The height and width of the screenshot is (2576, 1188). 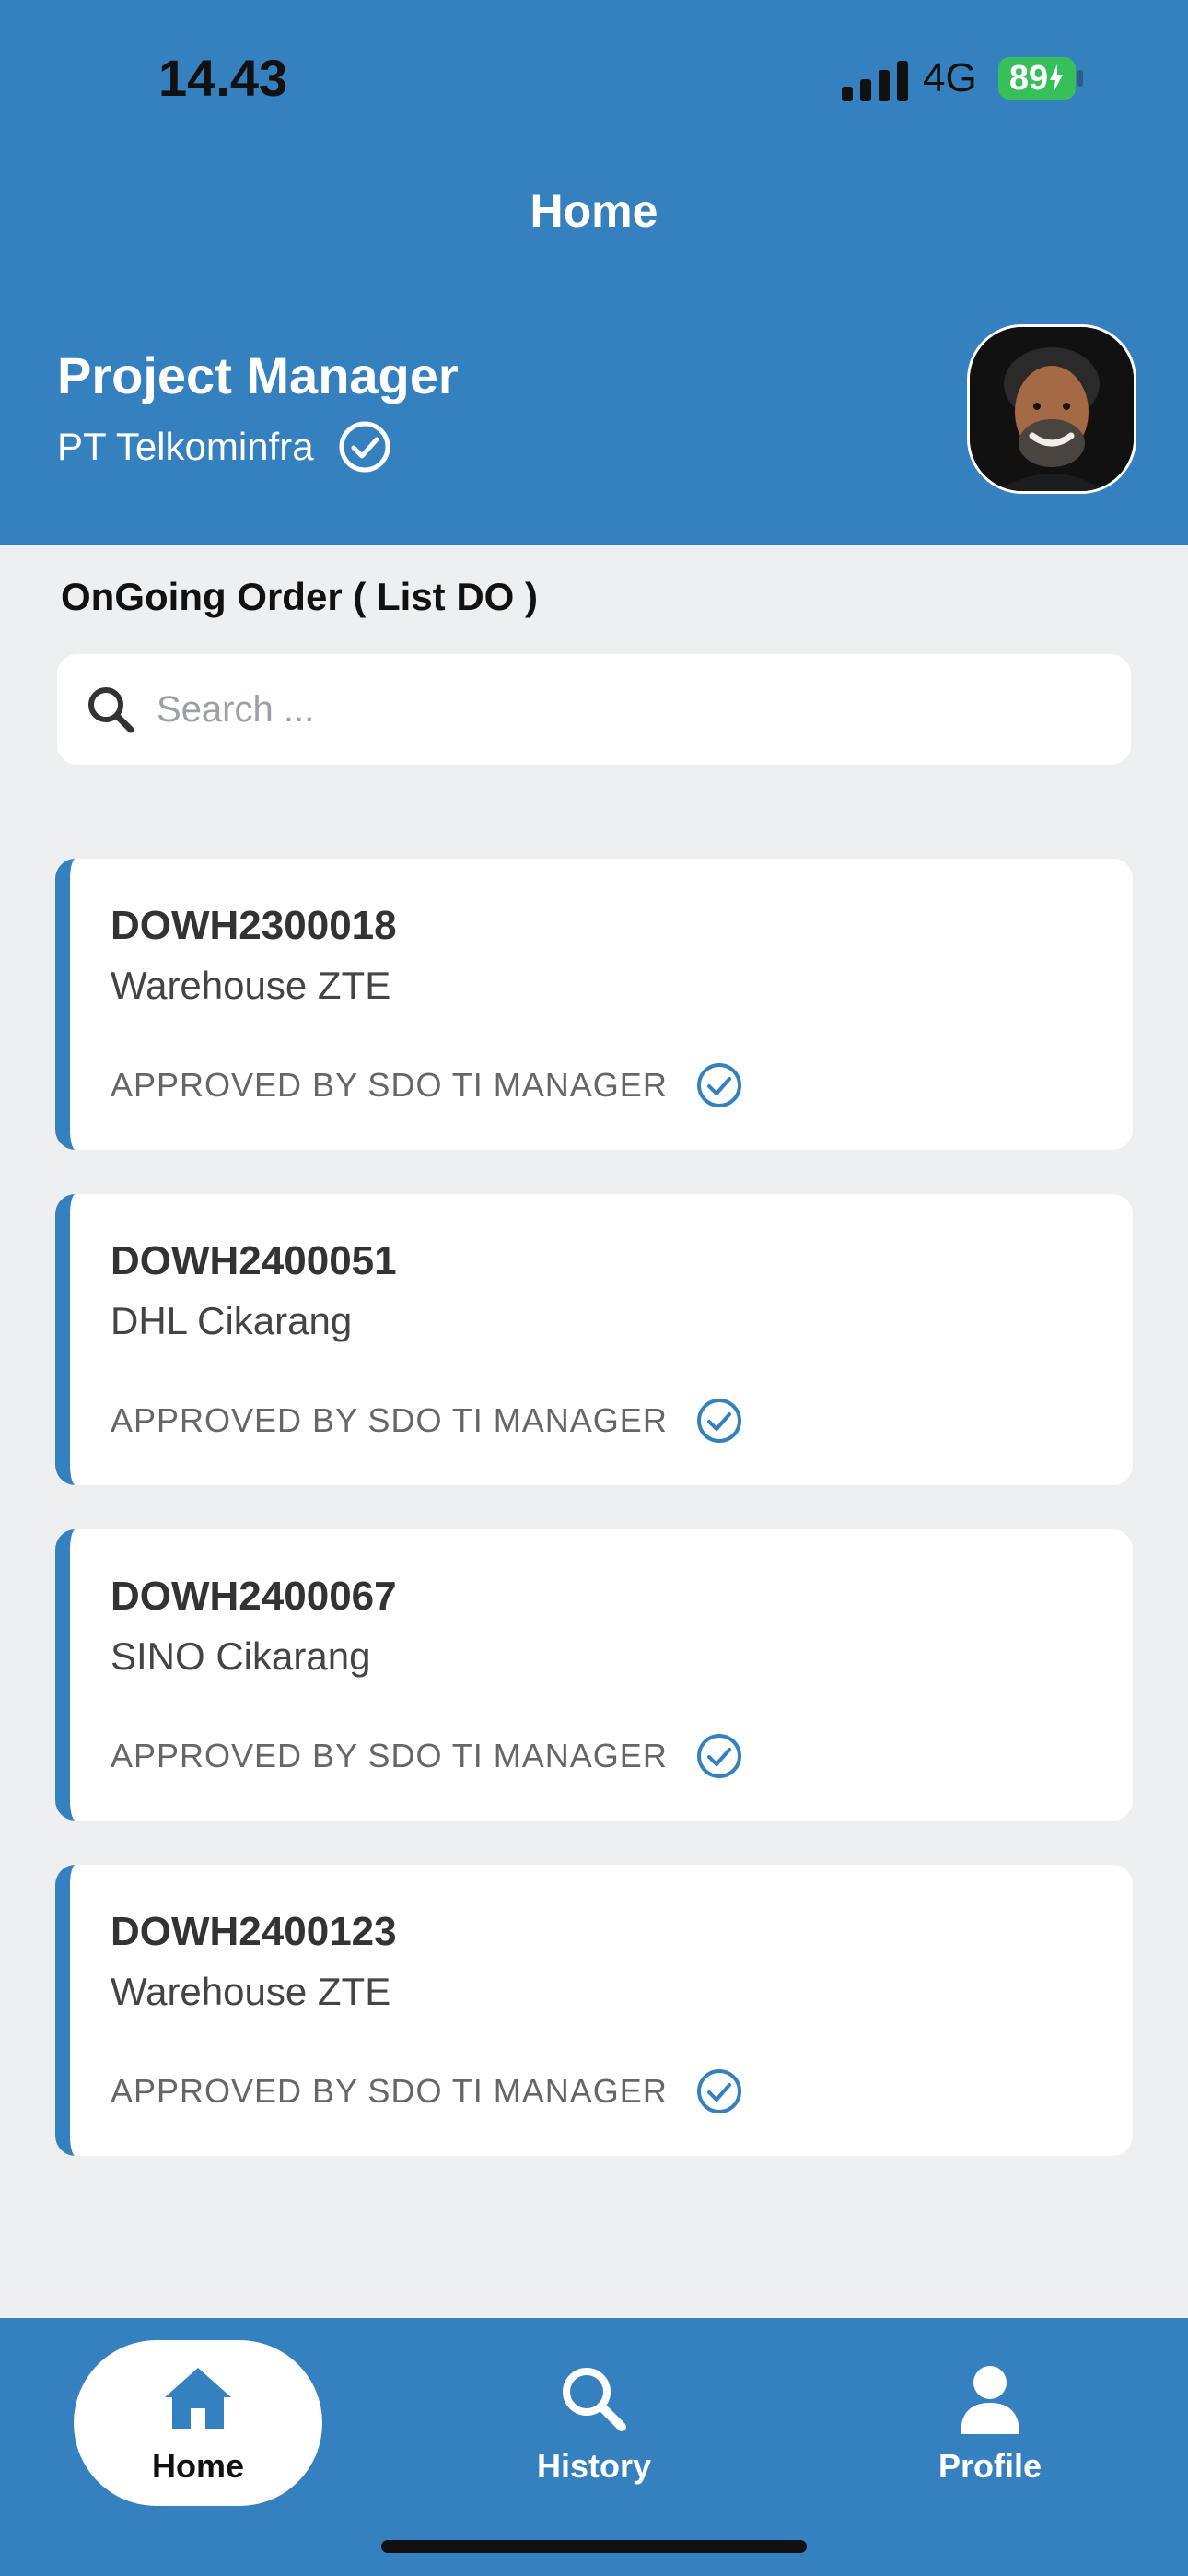 What do you see at coordinates (254, 925) in the screenshot?
I see `order-code: DOWH2300018` at bounding box center [254, 925].